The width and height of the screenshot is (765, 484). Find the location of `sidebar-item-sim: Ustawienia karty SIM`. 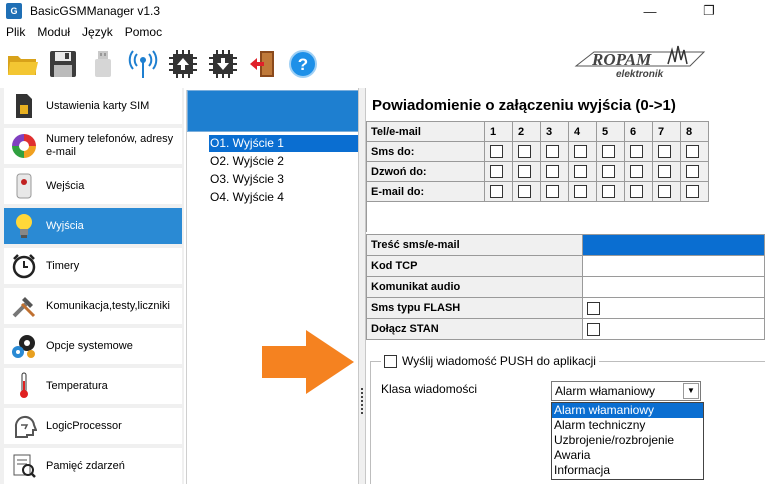

sidebar-item-sim: Ustawienia karty SIM is located at coordinates (93, 106).